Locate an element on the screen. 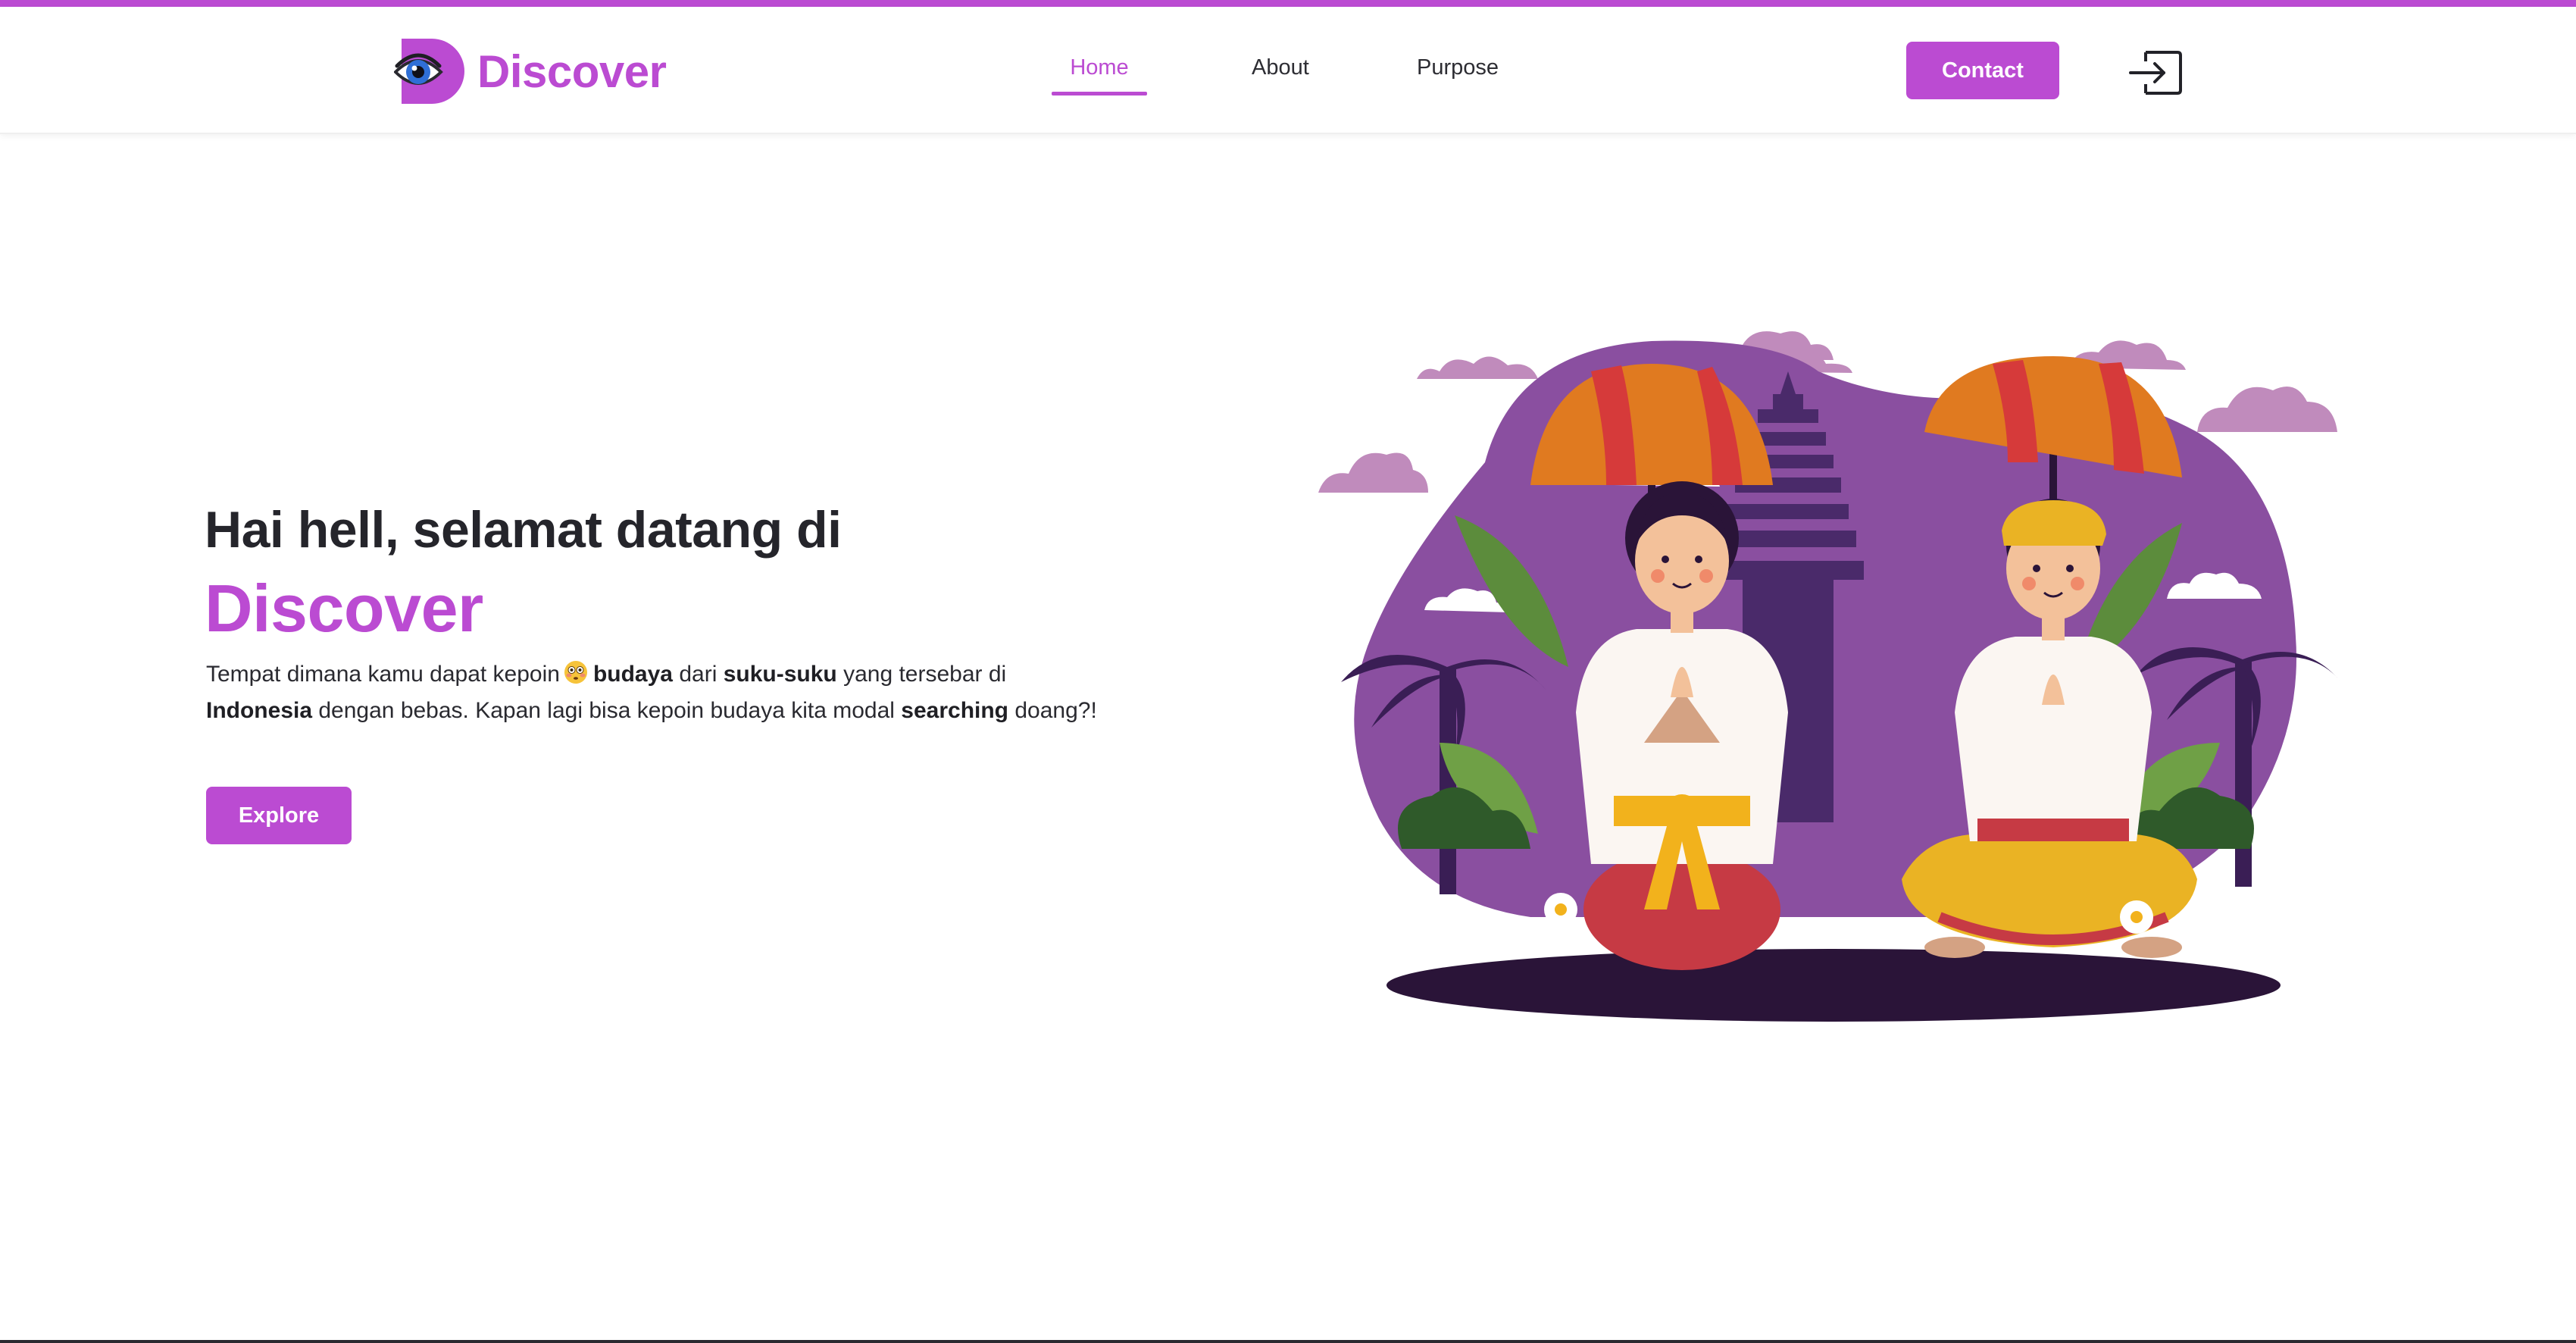 The height and width of the screenshot is (1343, 2576). desc-bold-indonesia: Indonesia is located at coordinates (259, 710).